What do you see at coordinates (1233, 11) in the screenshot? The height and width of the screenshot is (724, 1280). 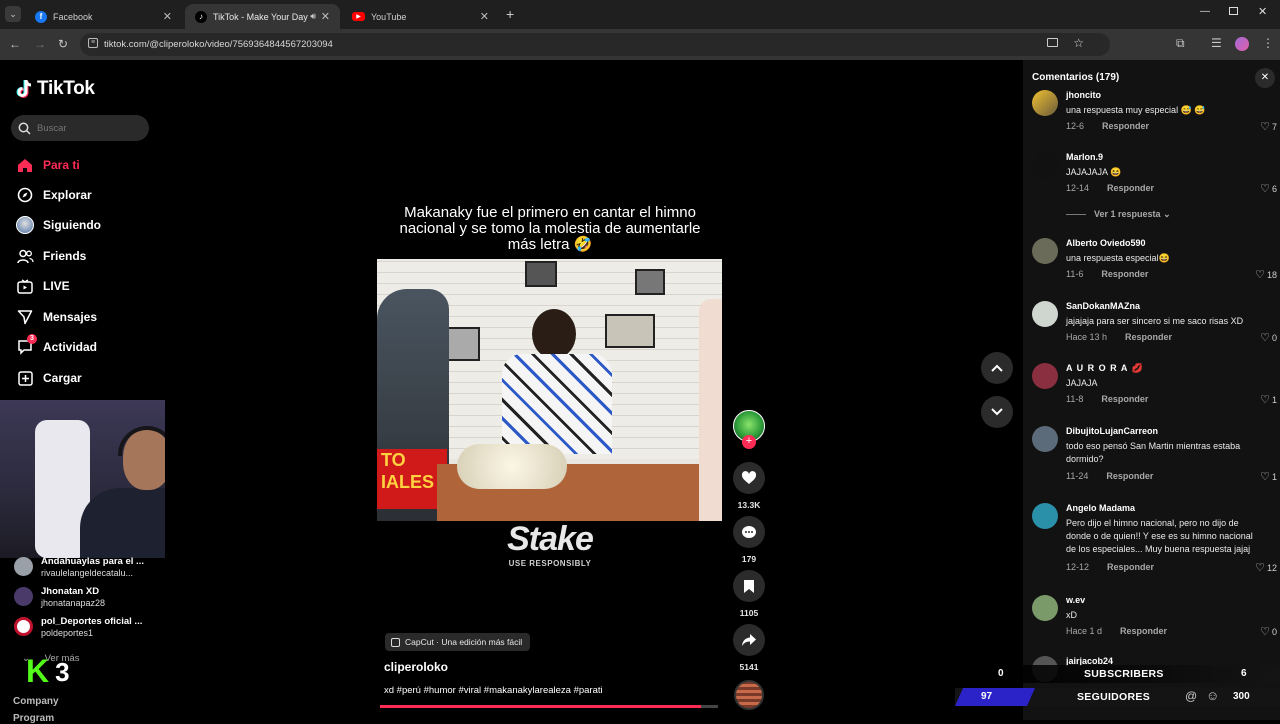 I see `restore-window-icon` at bounding box center [1233, 11].